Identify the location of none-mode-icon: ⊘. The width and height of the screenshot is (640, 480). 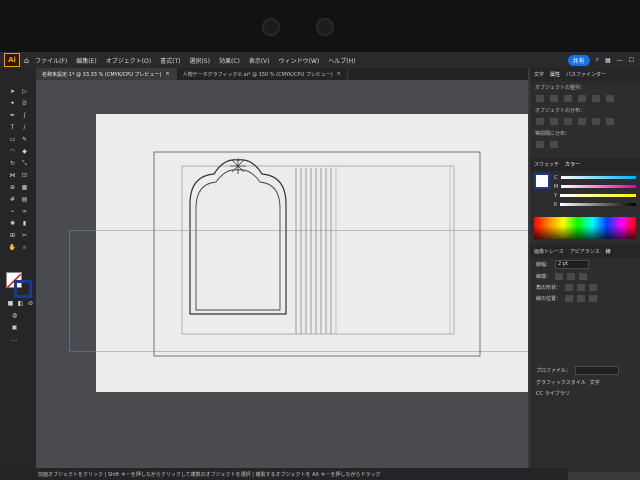
(30, 303).